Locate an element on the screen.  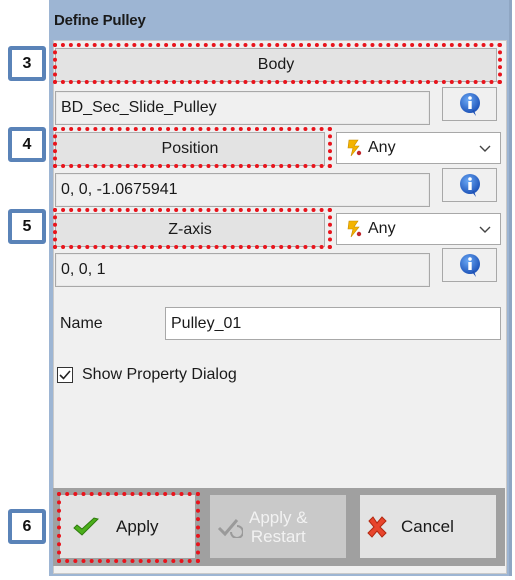
annotation-badge-6: 6 is located at coordinates (27, 526).